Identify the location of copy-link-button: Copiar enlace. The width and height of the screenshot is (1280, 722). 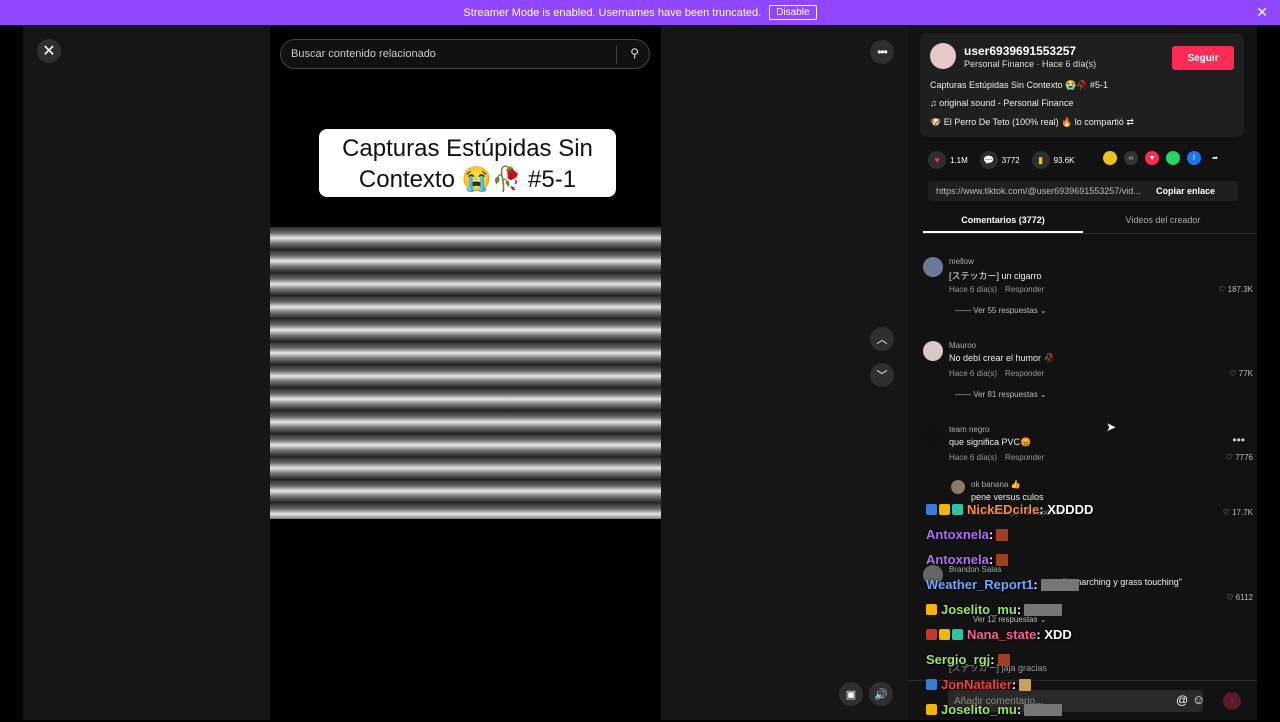
(1180, 191).